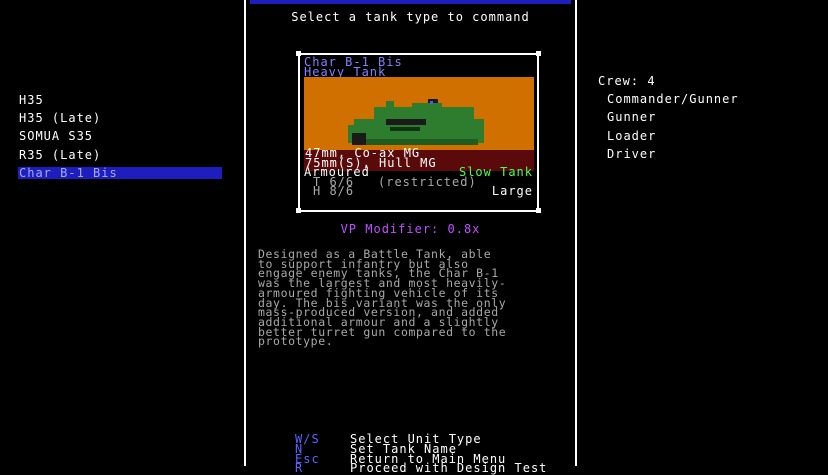 The height and width of the screenshot is (475, 828). Describe the element at coordinates (120, 100) in the screenshot. I see `tank-list-item: H35` at that location.